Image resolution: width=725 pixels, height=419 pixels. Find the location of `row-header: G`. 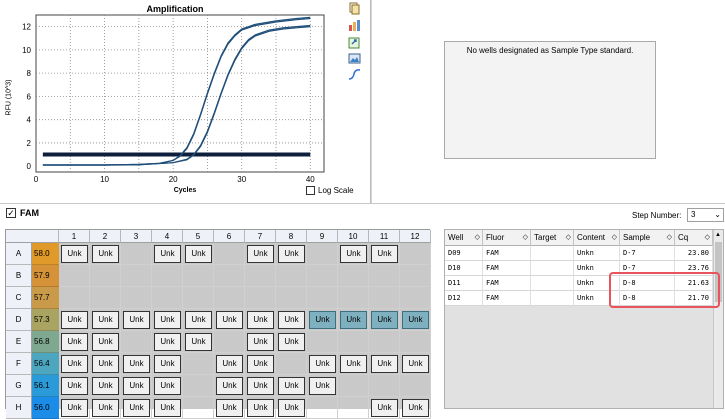

row-header: G is located at coordinates (19, 386).